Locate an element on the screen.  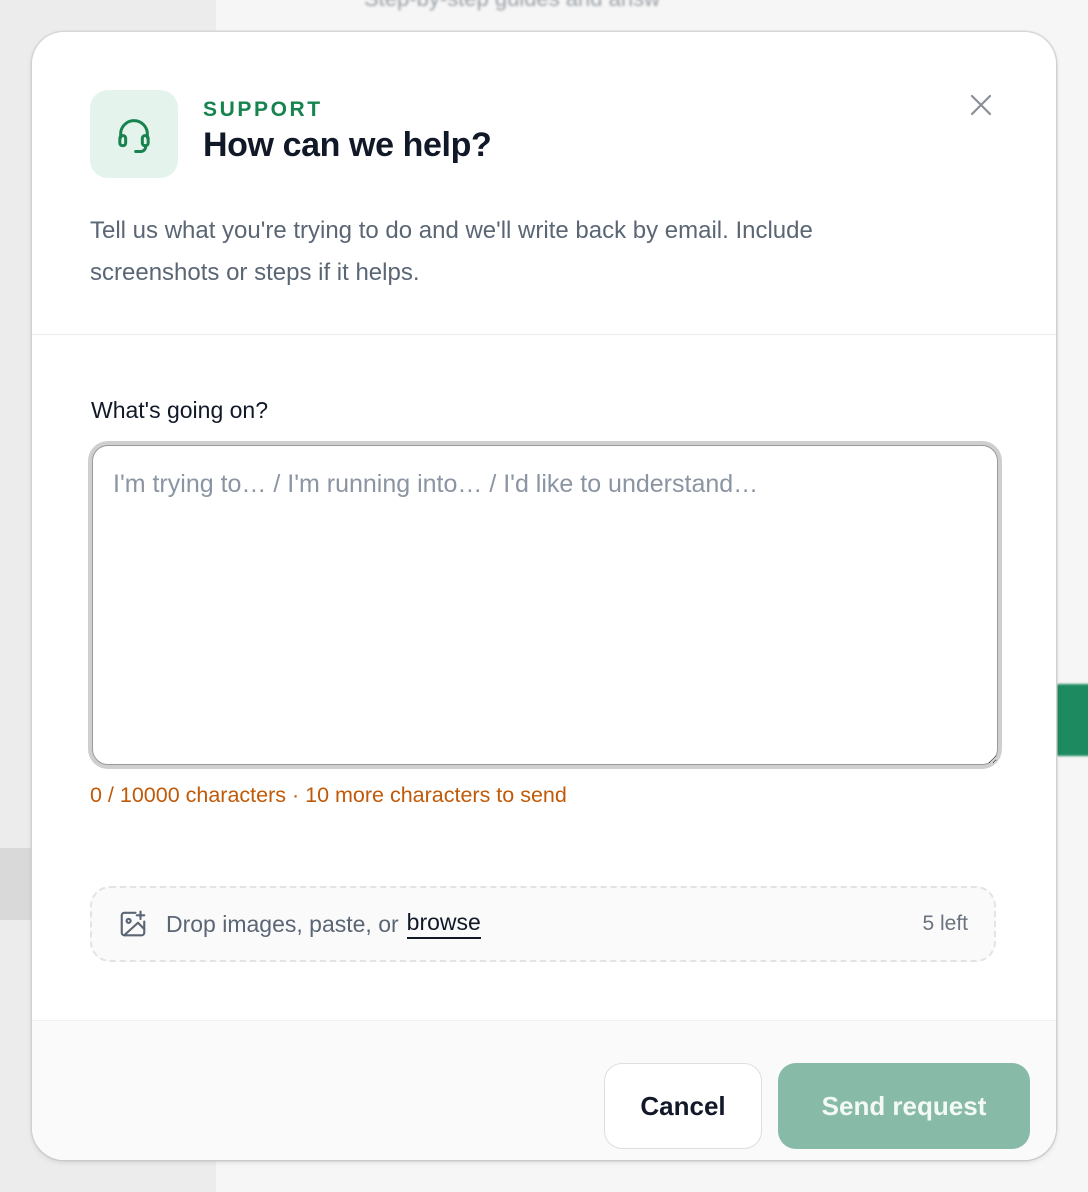
image-dropzone: Drop images, paste, or browse 5 left is located at coordinates (543, 924).